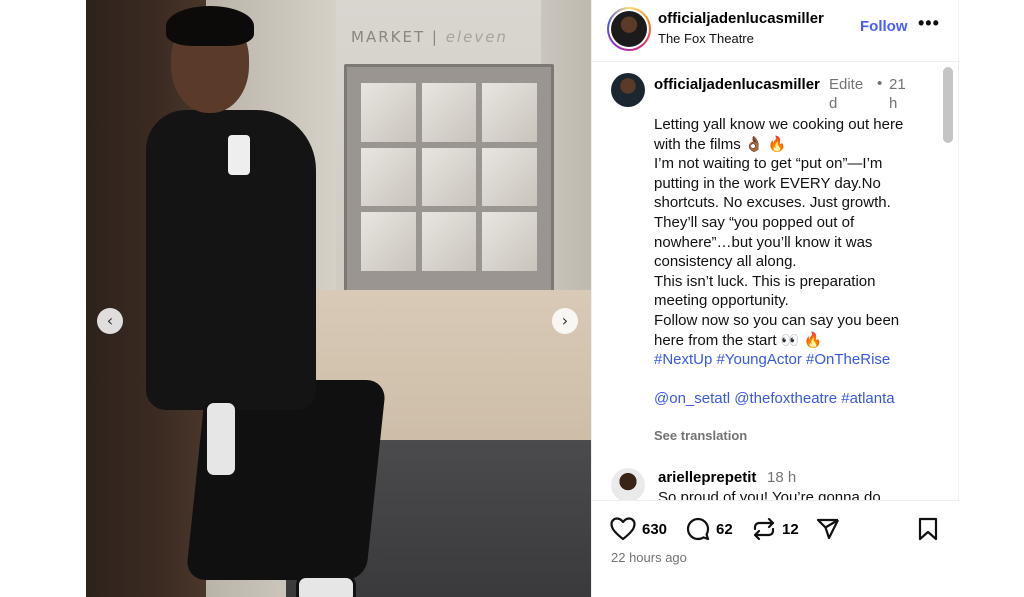 This screenshot has height=597, width=1024. I want to click on save-button, so click(928, 529).